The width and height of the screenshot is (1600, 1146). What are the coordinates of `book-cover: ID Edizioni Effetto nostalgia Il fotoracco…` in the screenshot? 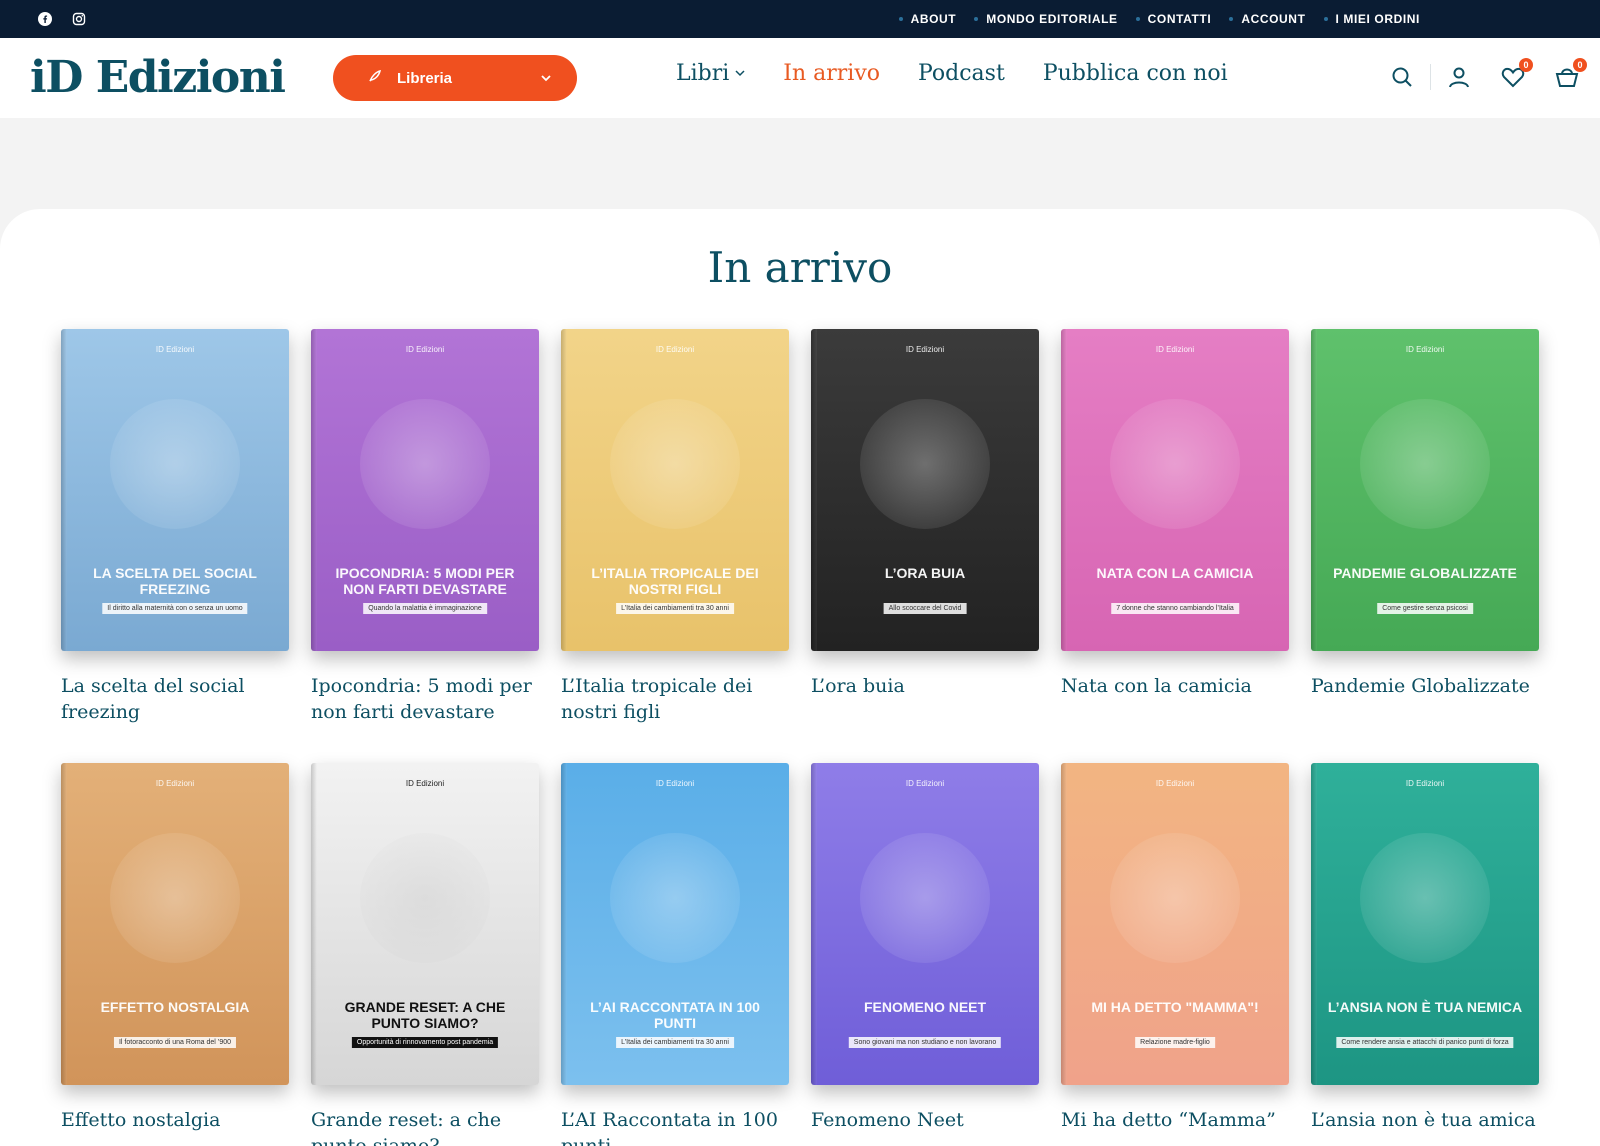 It's located at (175, 924).